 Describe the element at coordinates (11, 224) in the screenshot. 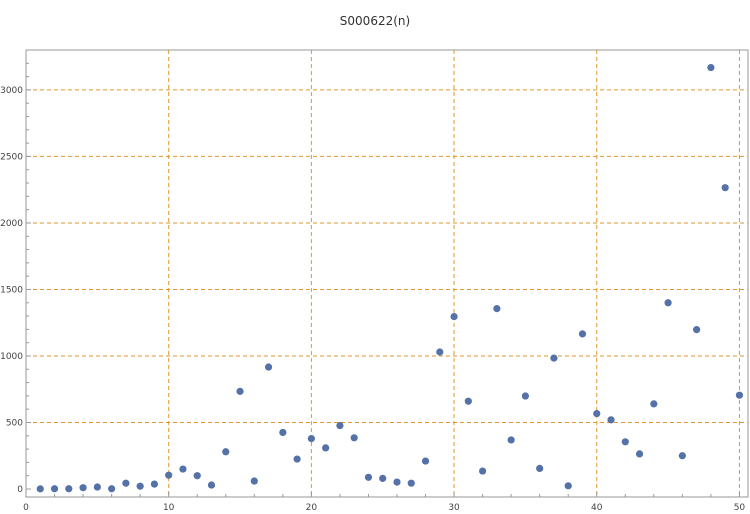

I see `y-tick-label: 2000` at that location.